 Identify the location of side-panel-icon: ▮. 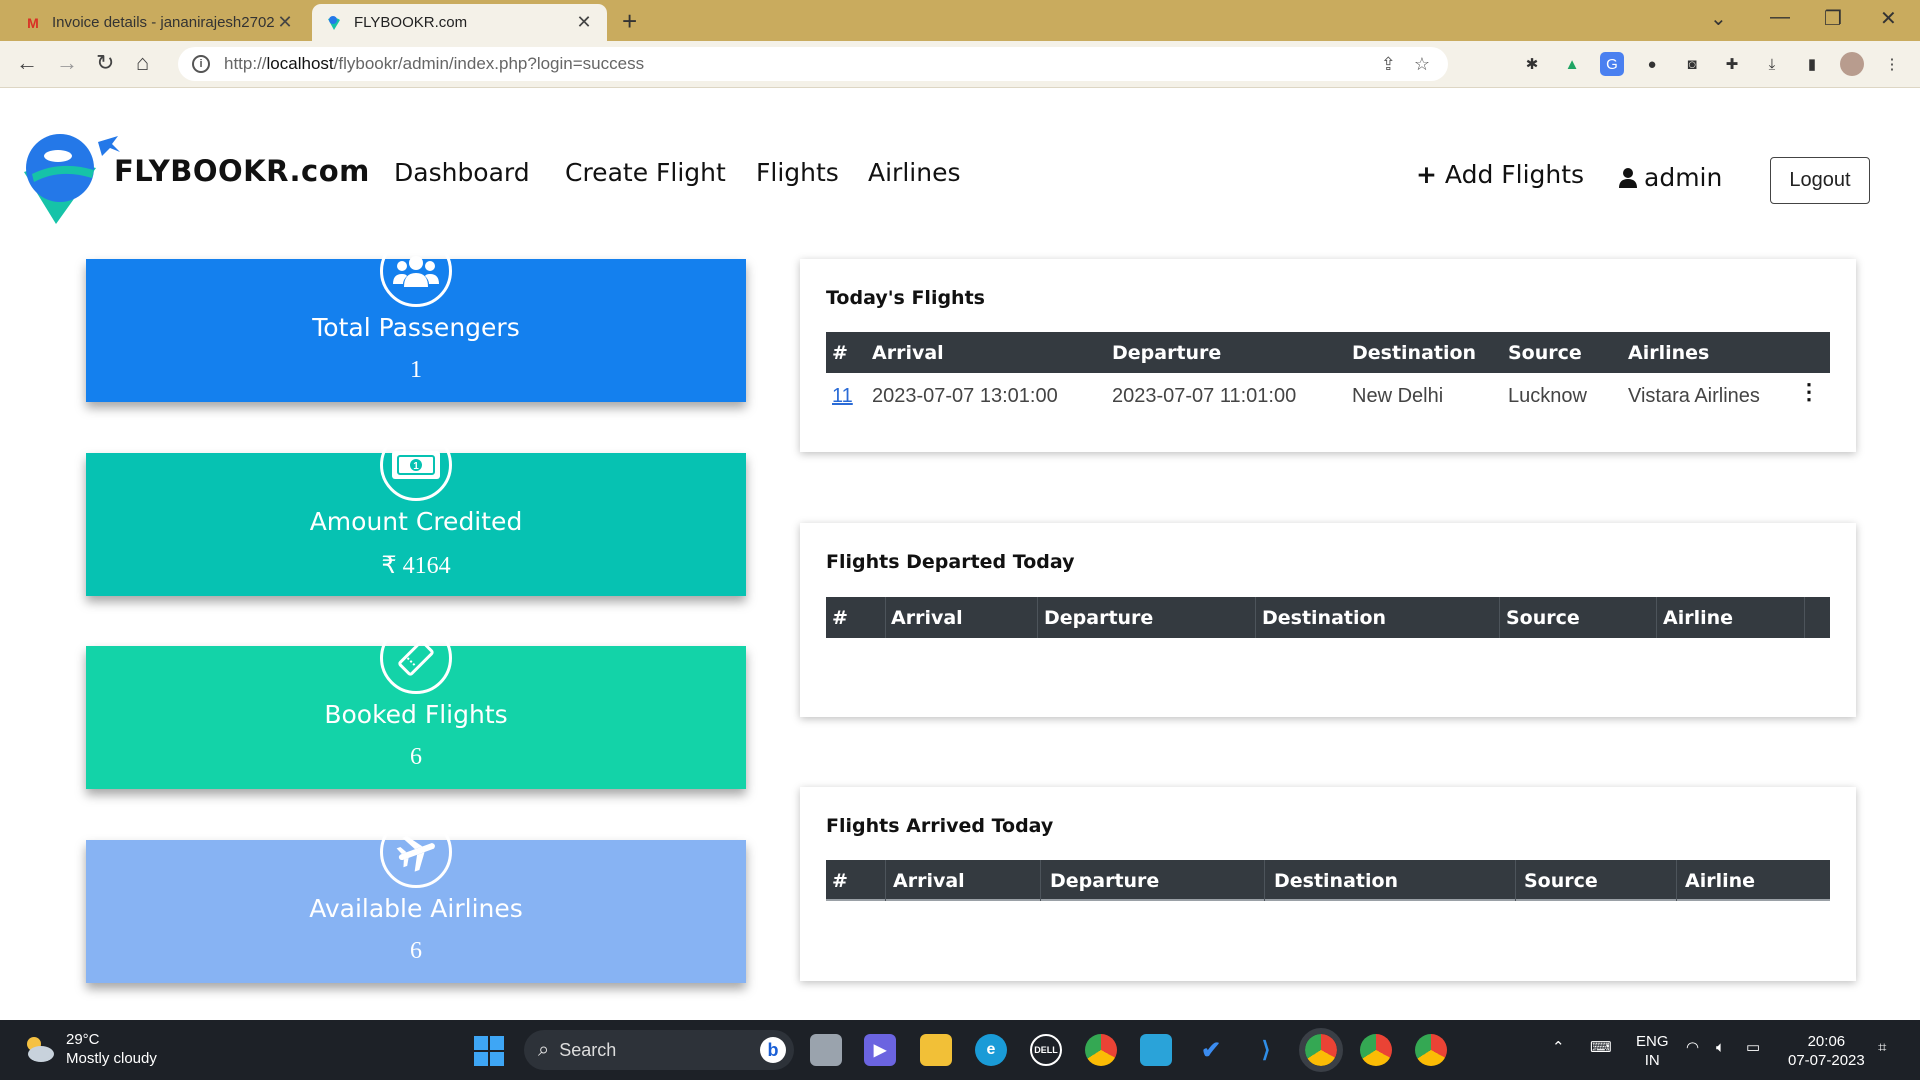
(1812, 64).